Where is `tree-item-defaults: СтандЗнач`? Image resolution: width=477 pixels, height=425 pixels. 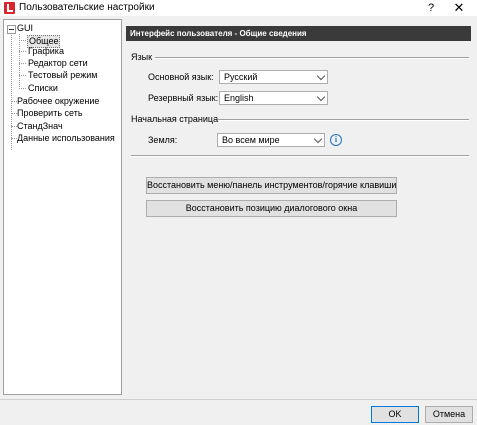
tree-item-defaults: СтандЗнач is located at coordinates (40, 126).